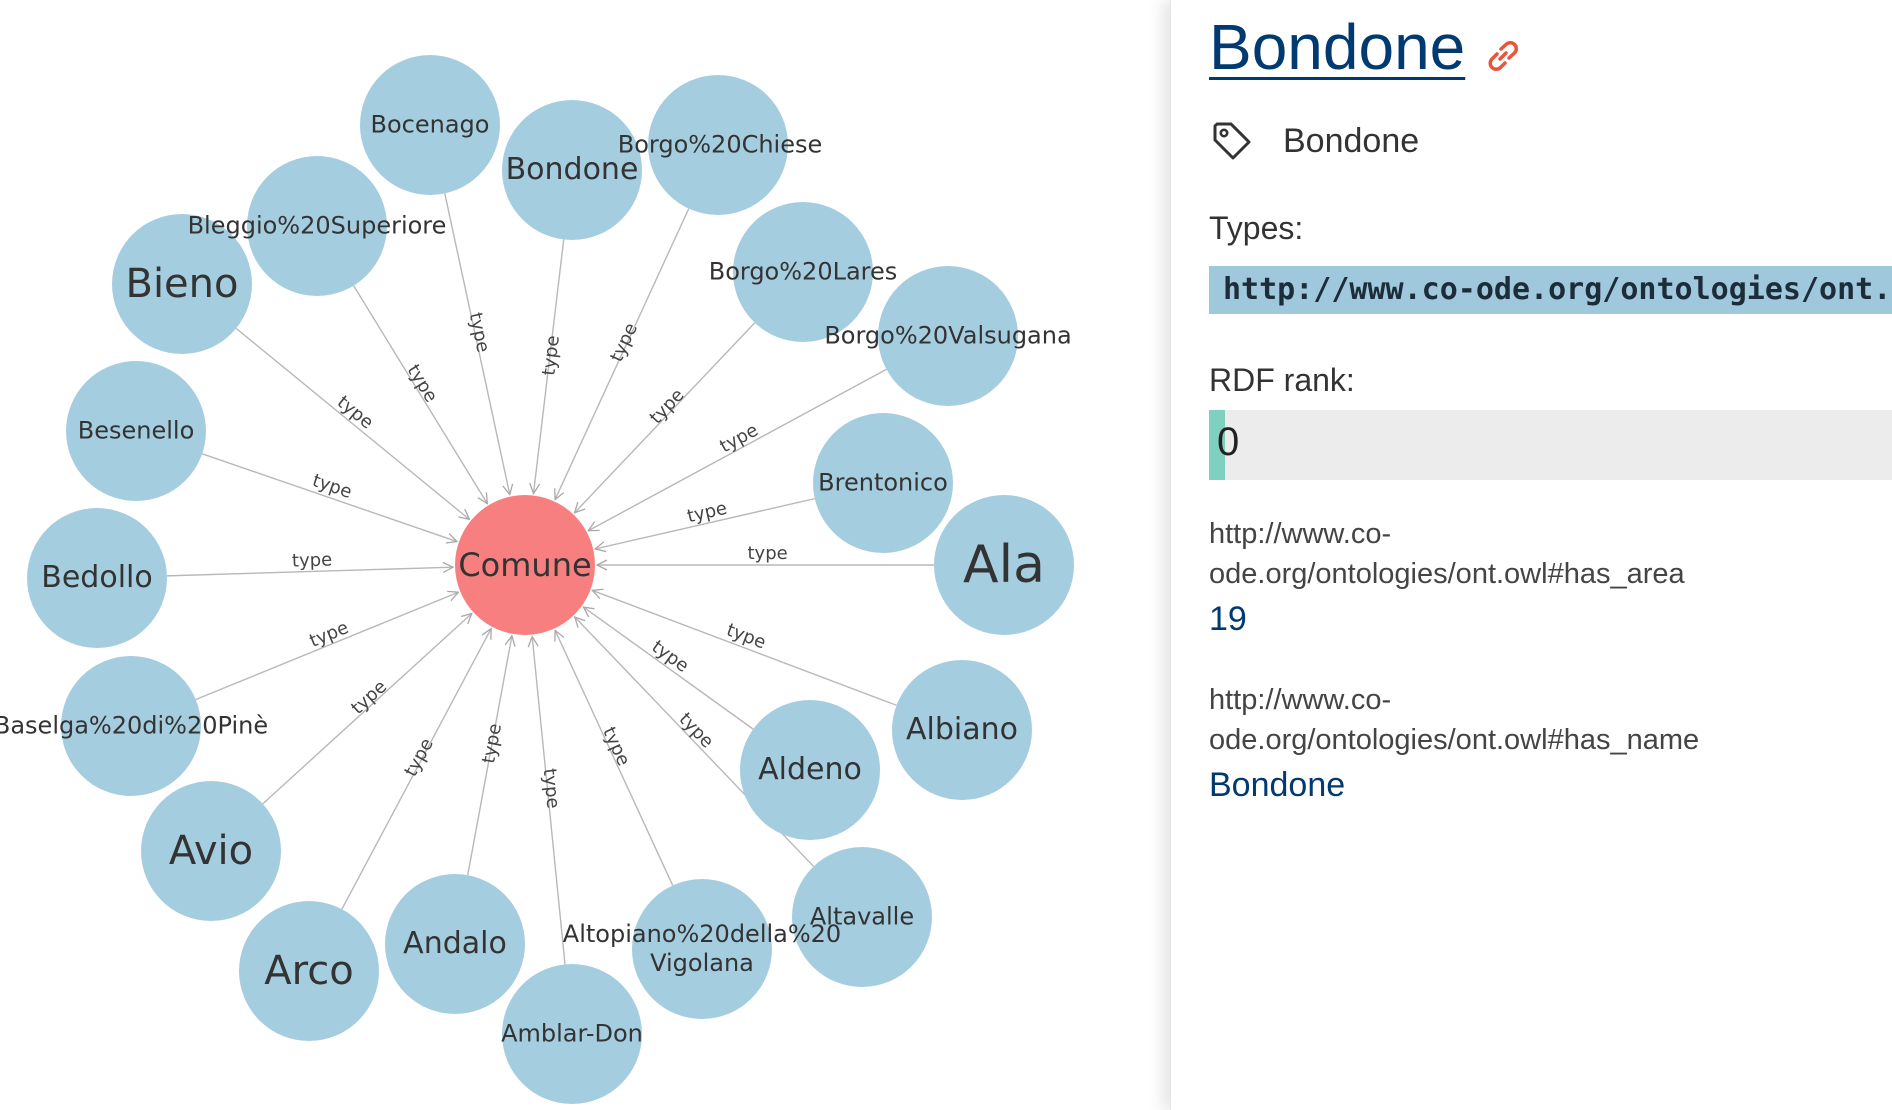  What do you see at coordinates (312, 560) in the screenshot?
I see `edge-label-bedollo: type` at bounding box center [312, 560].